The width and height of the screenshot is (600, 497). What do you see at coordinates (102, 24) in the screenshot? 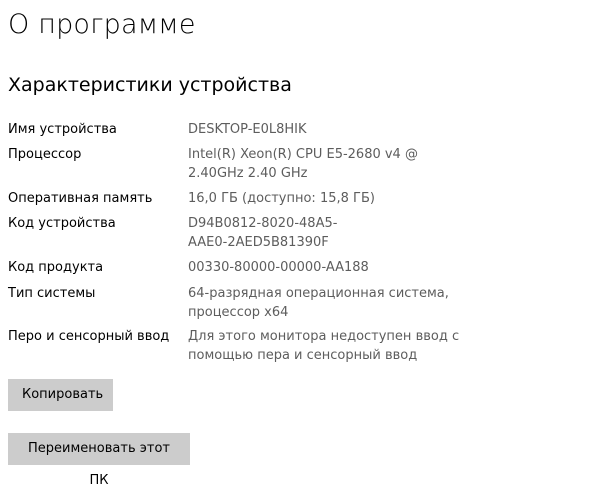
I see `page-title: О программе` at bounding box center [102, 24].